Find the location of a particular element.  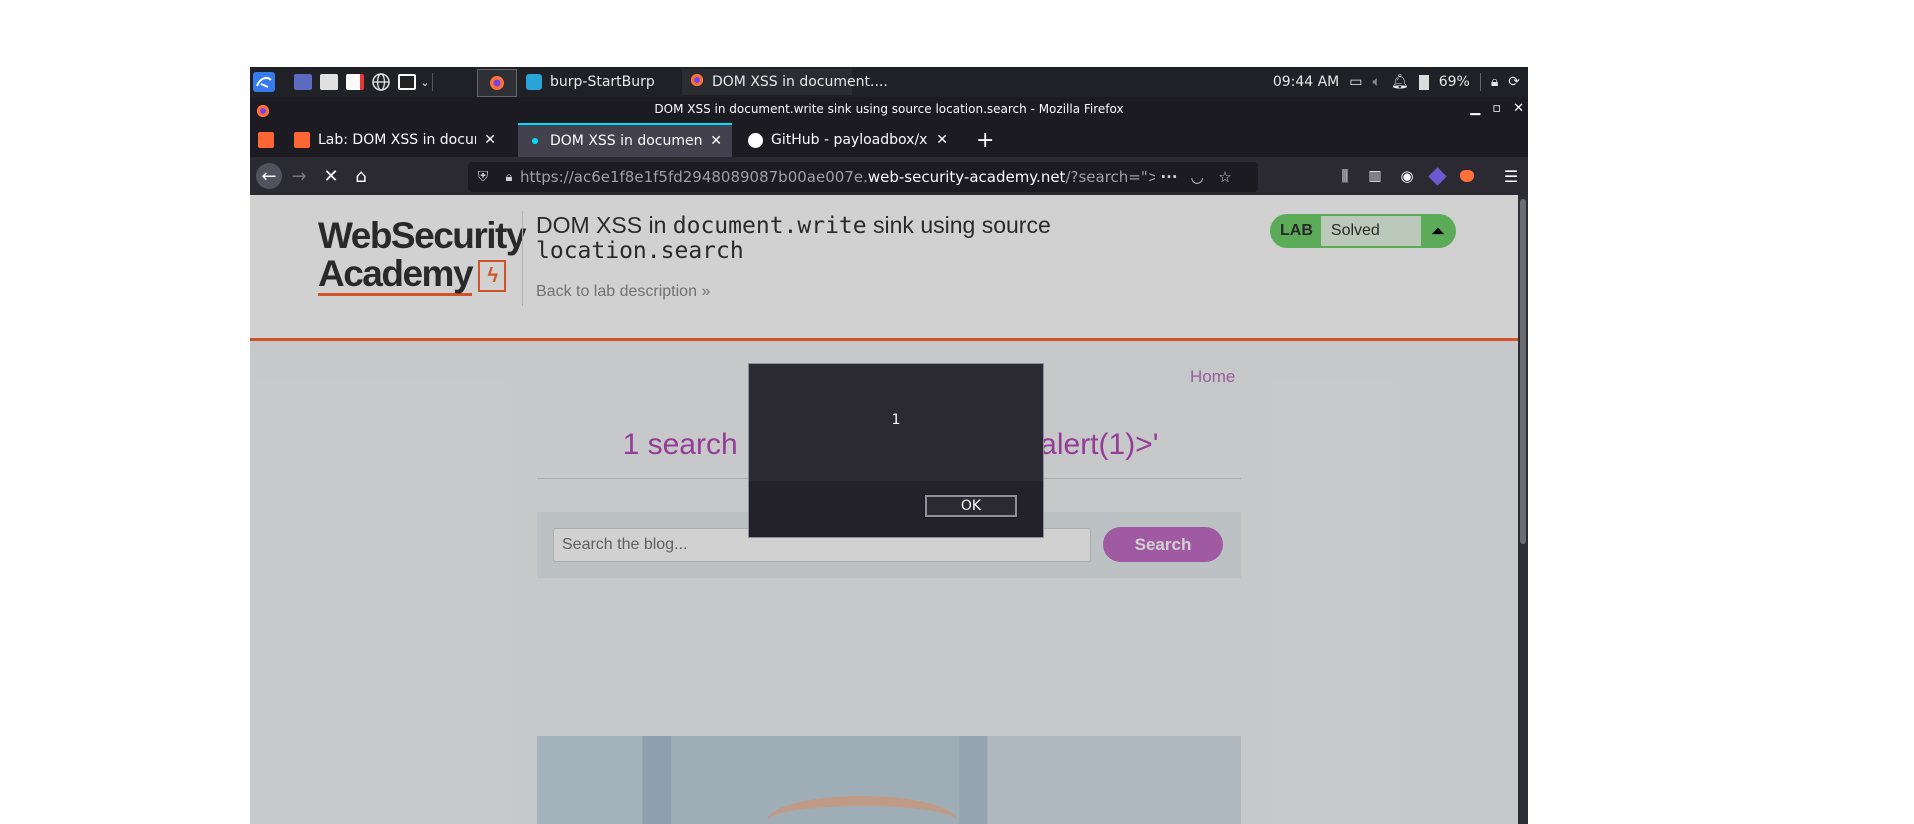

battery-percent: 69% is located at coordinates (1454, 82).